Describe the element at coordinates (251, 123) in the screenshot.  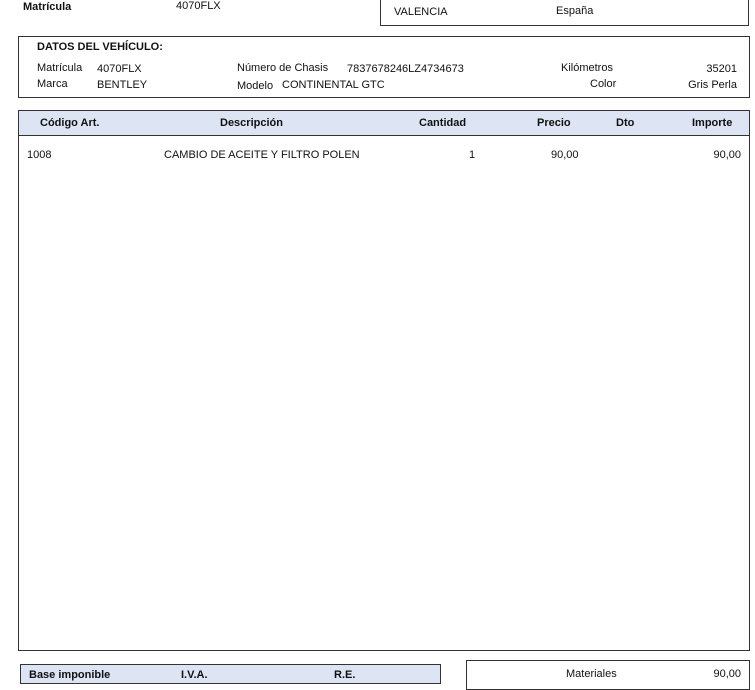
I see `header-descripcion: Descripción` at that location.